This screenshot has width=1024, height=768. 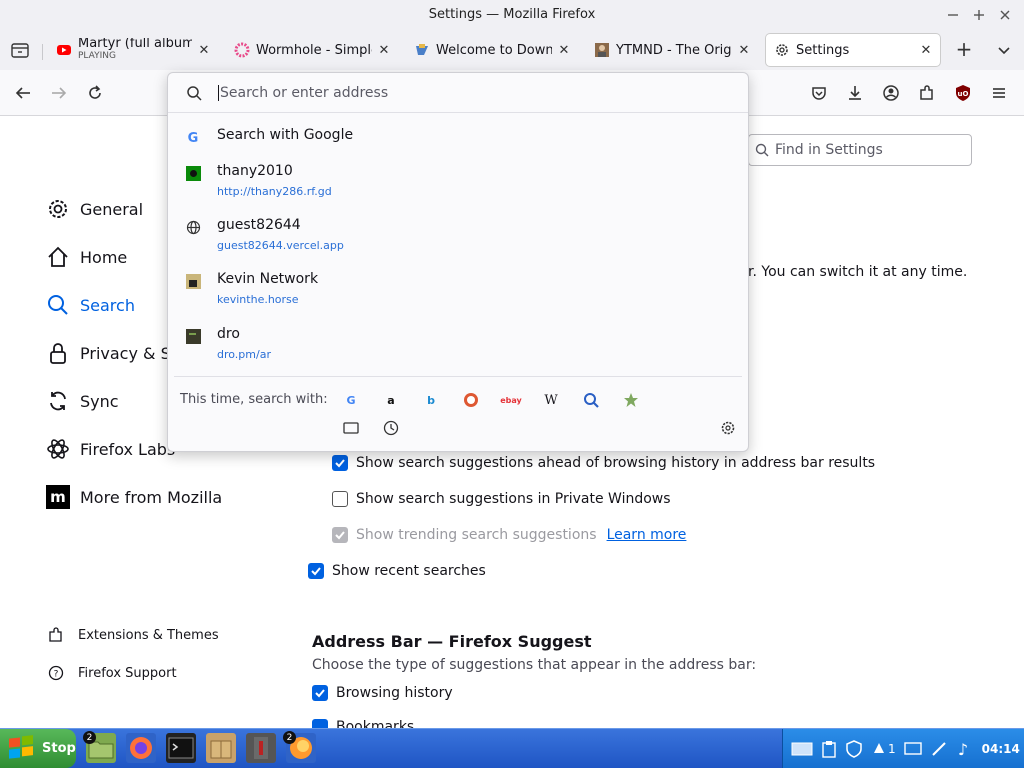 What do you see at coordinates (728, 428) in the screenshot?
I see `search-settings-gear-icon` at bounding box center [728, 428].